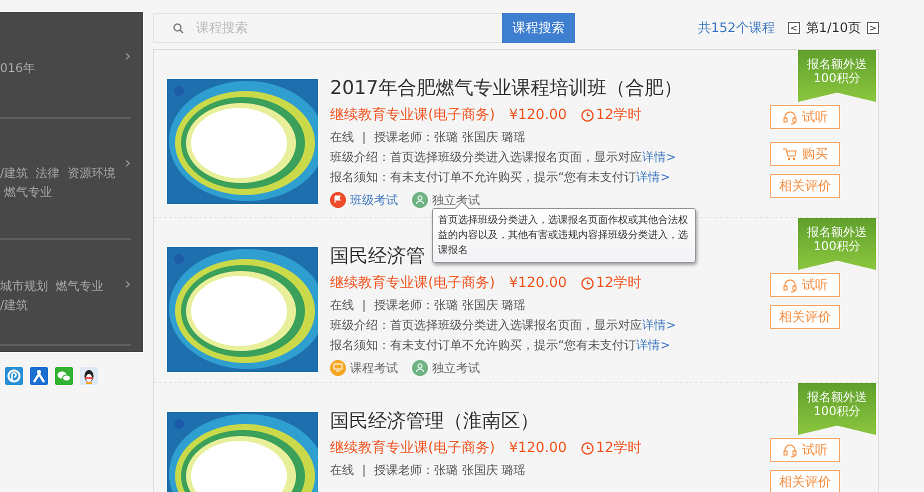 This screenshot has width=924, height=492. I want to click on search-button: 课程搜索, so click(538, 28).